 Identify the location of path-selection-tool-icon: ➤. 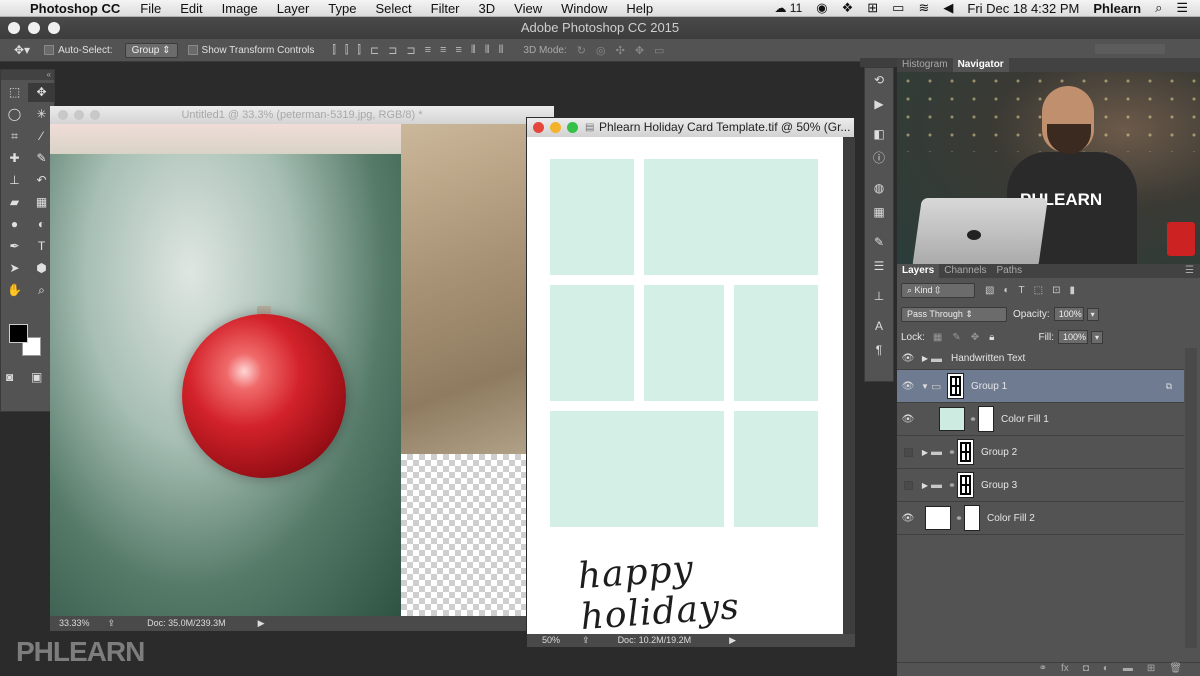
(14, 268).